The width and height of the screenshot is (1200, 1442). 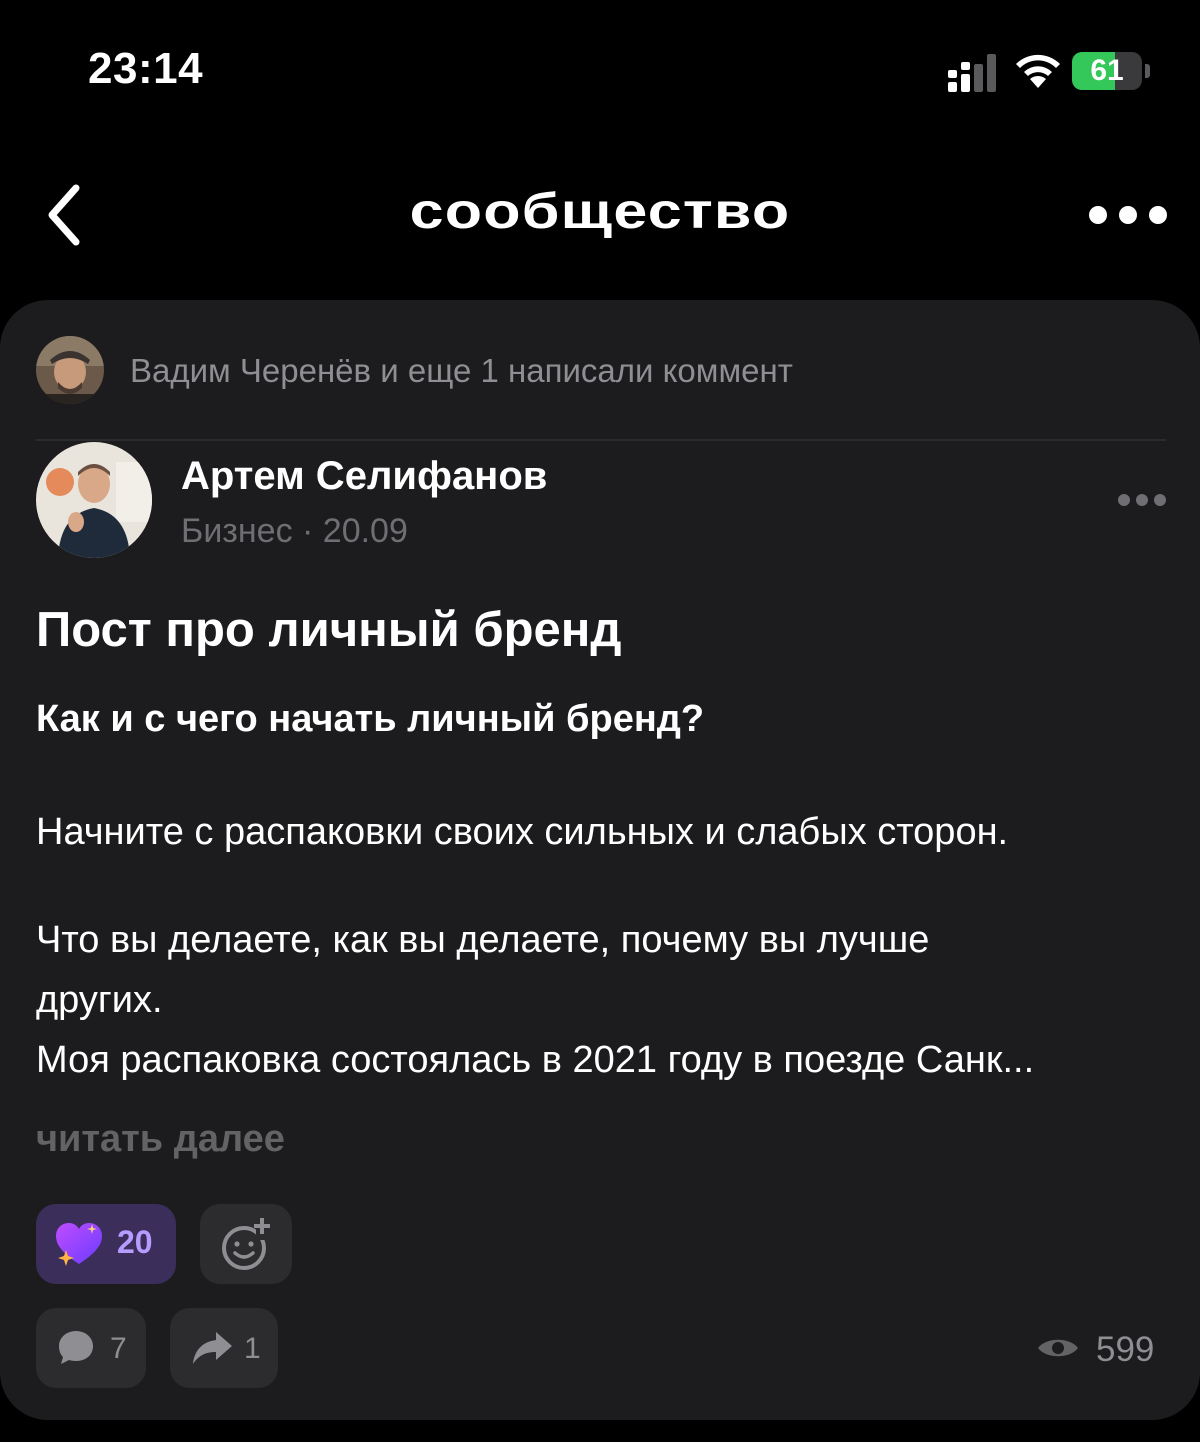 I want to click on eye-icon, so click(x=1058, y=1348).